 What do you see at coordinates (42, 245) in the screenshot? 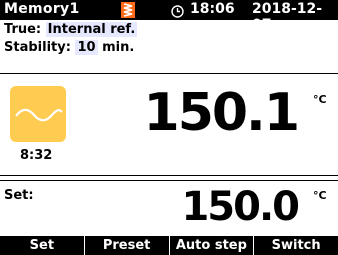
I see `softkey-set: Set` at bounding box center [42, 245].